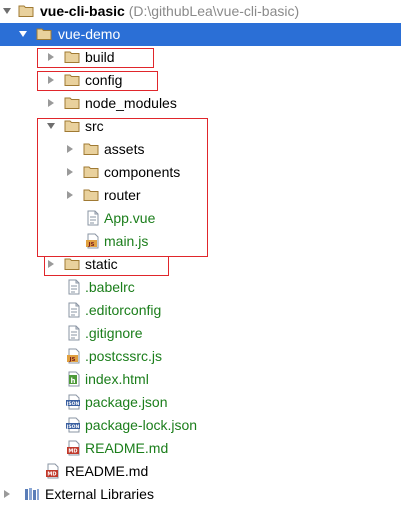  I want to click on tree-row-index-html: h index.html, so click(200, 379).